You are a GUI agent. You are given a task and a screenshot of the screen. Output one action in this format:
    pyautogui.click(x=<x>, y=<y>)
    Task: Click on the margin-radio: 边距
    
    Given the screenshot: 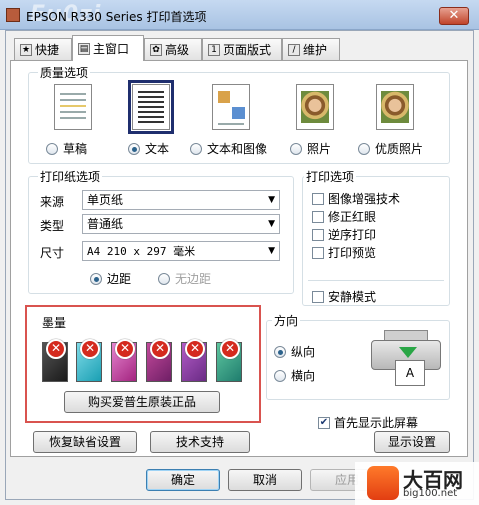 What is the action you would take?
    pyautogui.click(x=110, y=278)
    